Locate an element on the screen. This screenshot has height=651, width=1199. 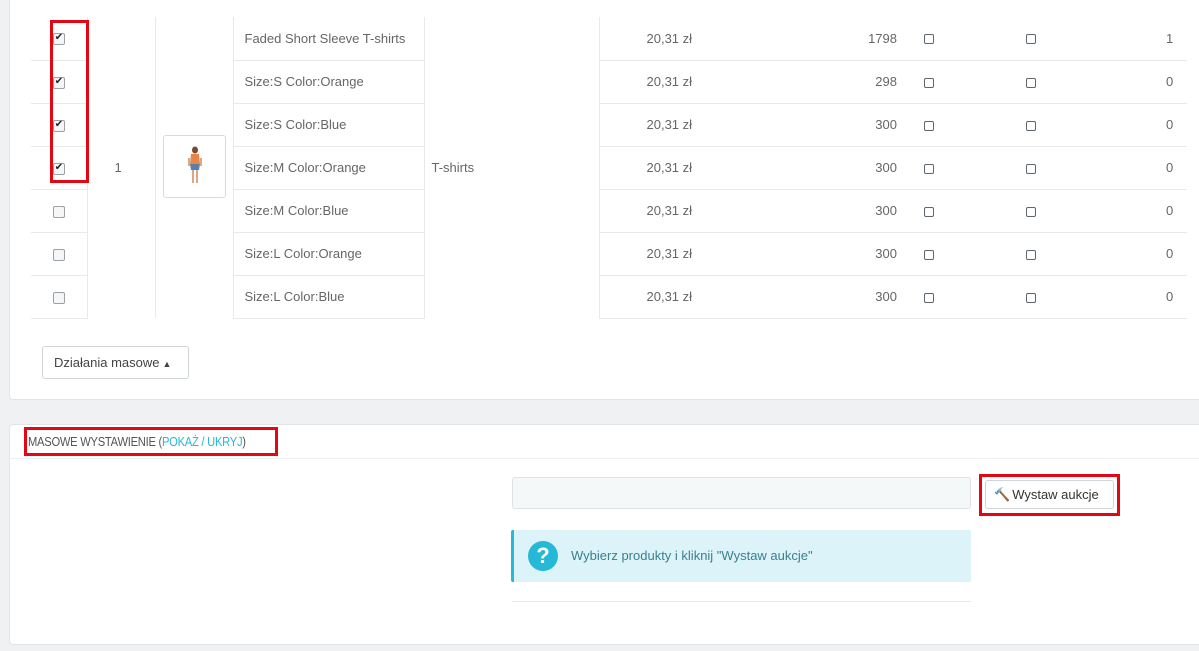
product-category: T-shirts is located at coordinates (511, 167).